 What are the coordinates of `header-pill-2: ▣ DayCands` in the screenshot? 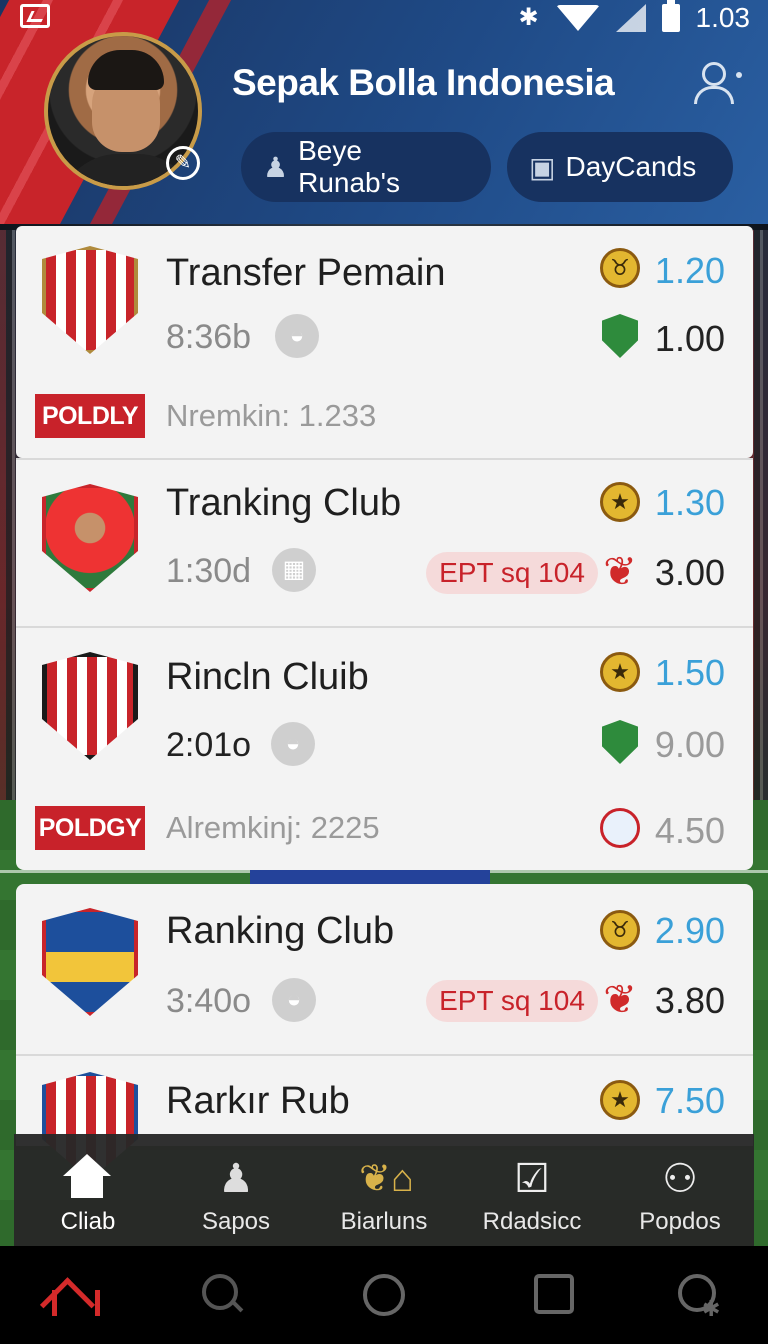 It's located at (620, 167).